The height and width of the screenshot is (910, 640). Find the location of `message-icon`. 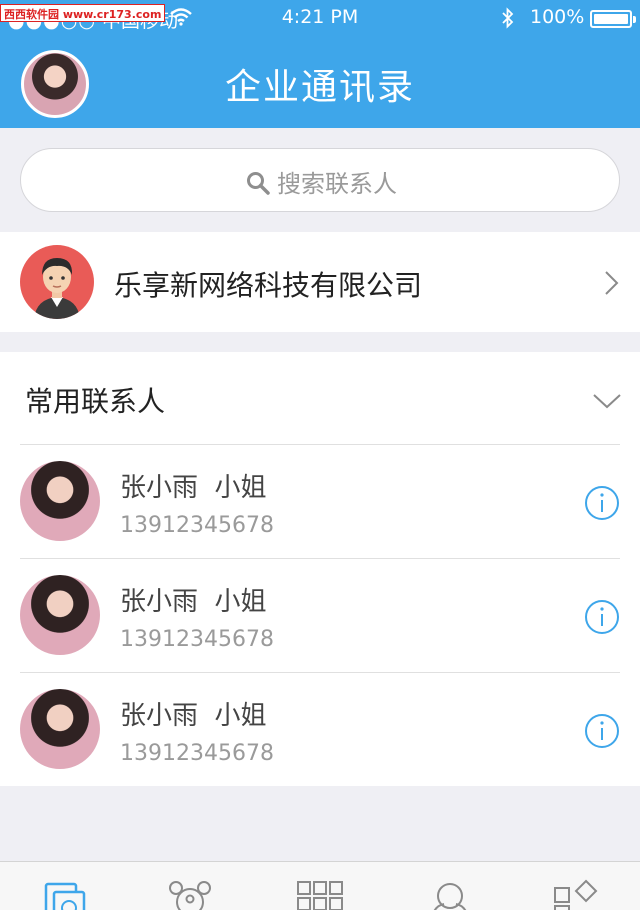

message-icon is located at coordinates (64, 894).